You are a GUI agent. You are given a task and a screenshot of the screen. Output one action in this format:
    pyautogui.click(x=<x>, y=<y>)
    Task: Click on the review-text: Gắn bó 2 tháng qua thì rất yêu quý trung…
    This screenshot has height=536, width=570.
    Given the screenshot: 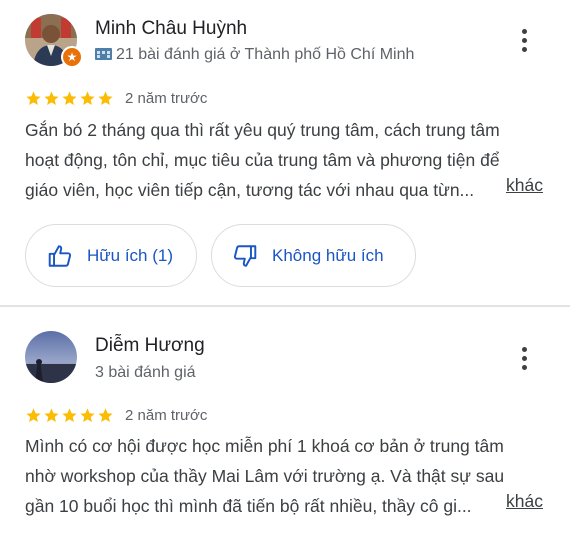 What is the action you would take?
    pyautogui.click(x=262, y=160)
    